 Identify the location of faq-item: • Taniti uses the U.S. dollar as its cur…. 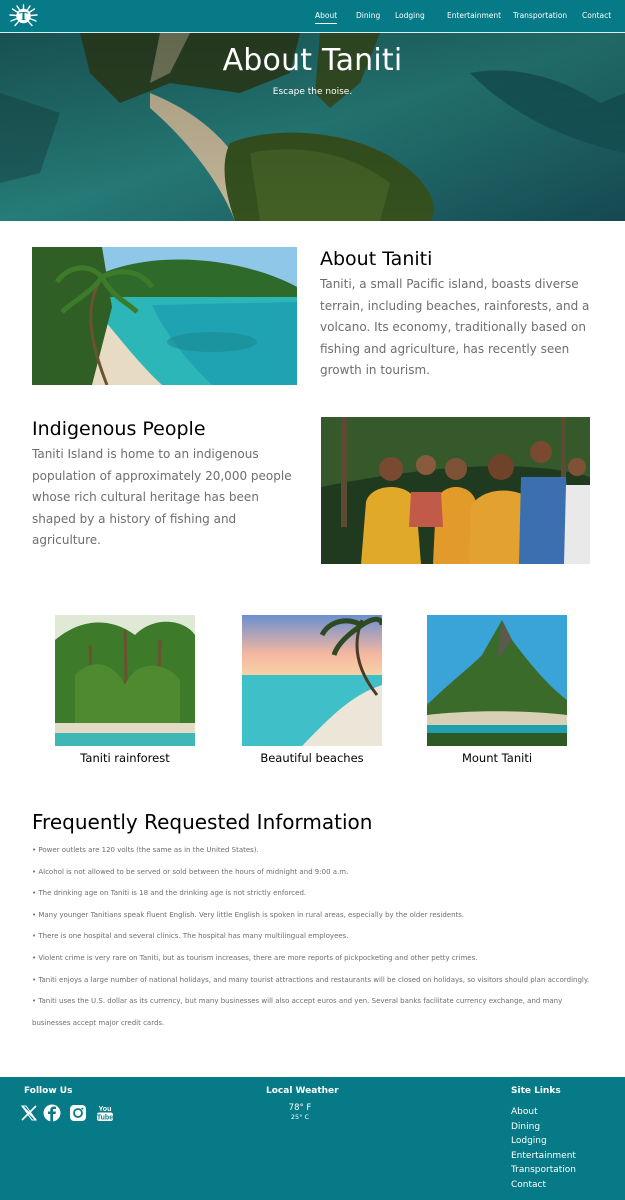
(297, 1012).